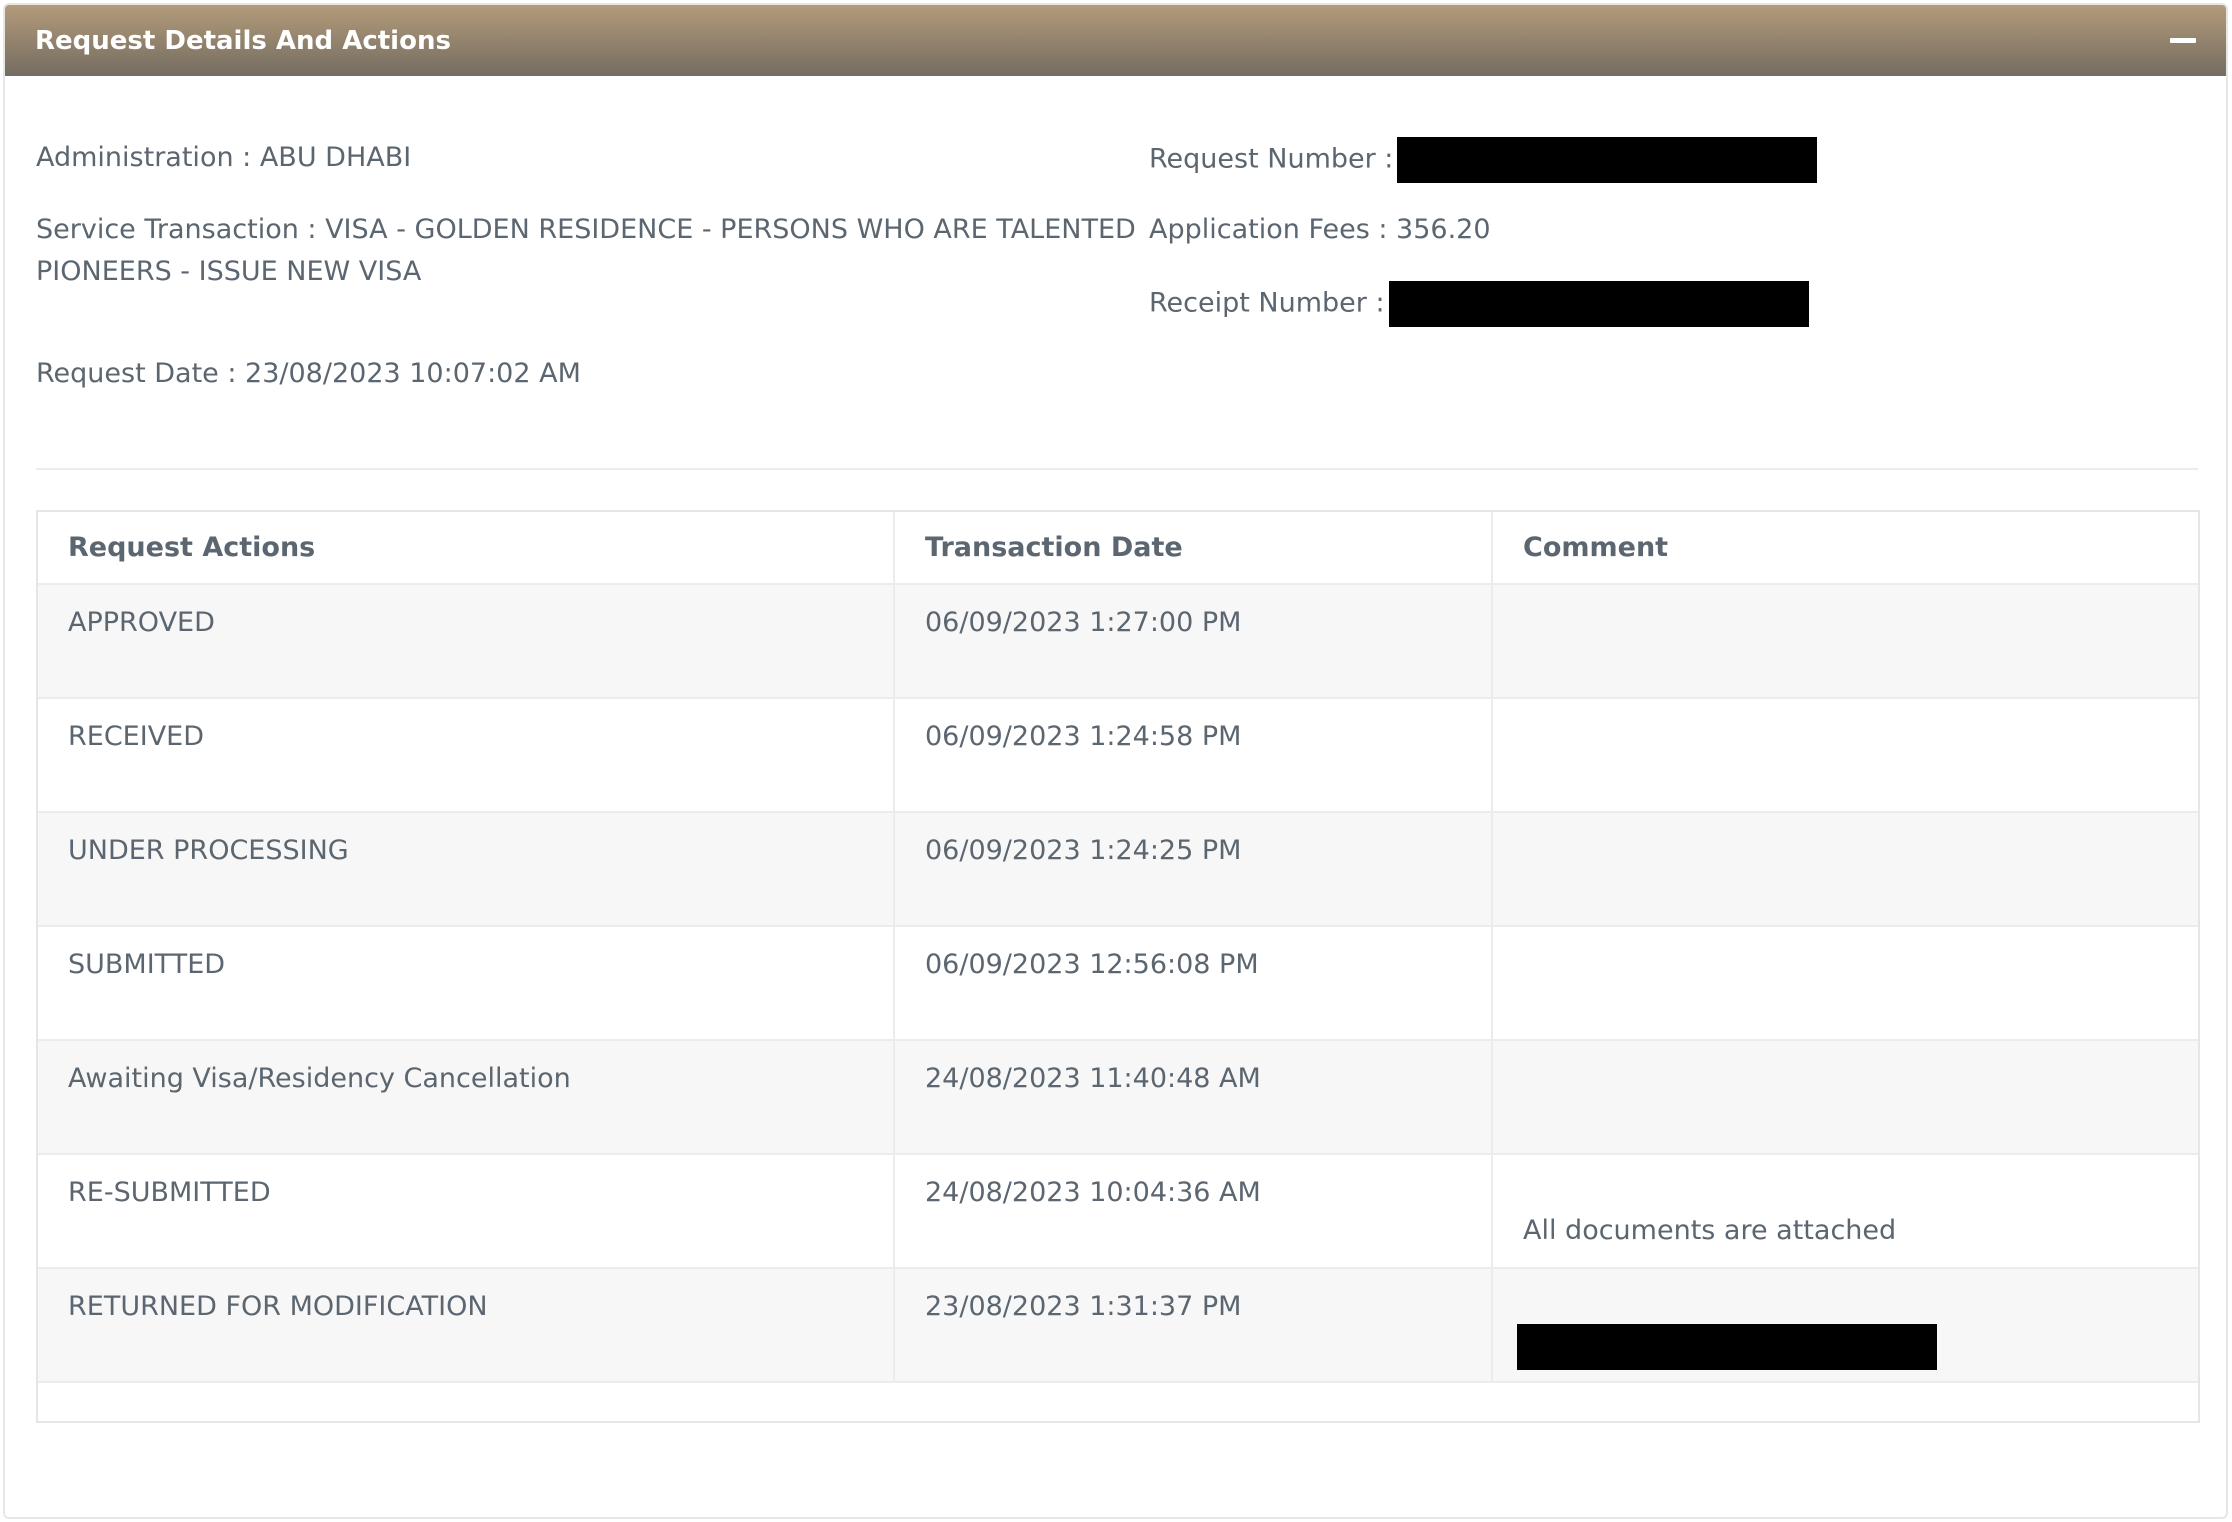 The width and height of the screenshot is (2232, 1522). Describe the element at coordinates (308, 373) in the screenshot. I see `request-date-field: Request Date : 23/08/2023 10:07:02 AM` at that location.